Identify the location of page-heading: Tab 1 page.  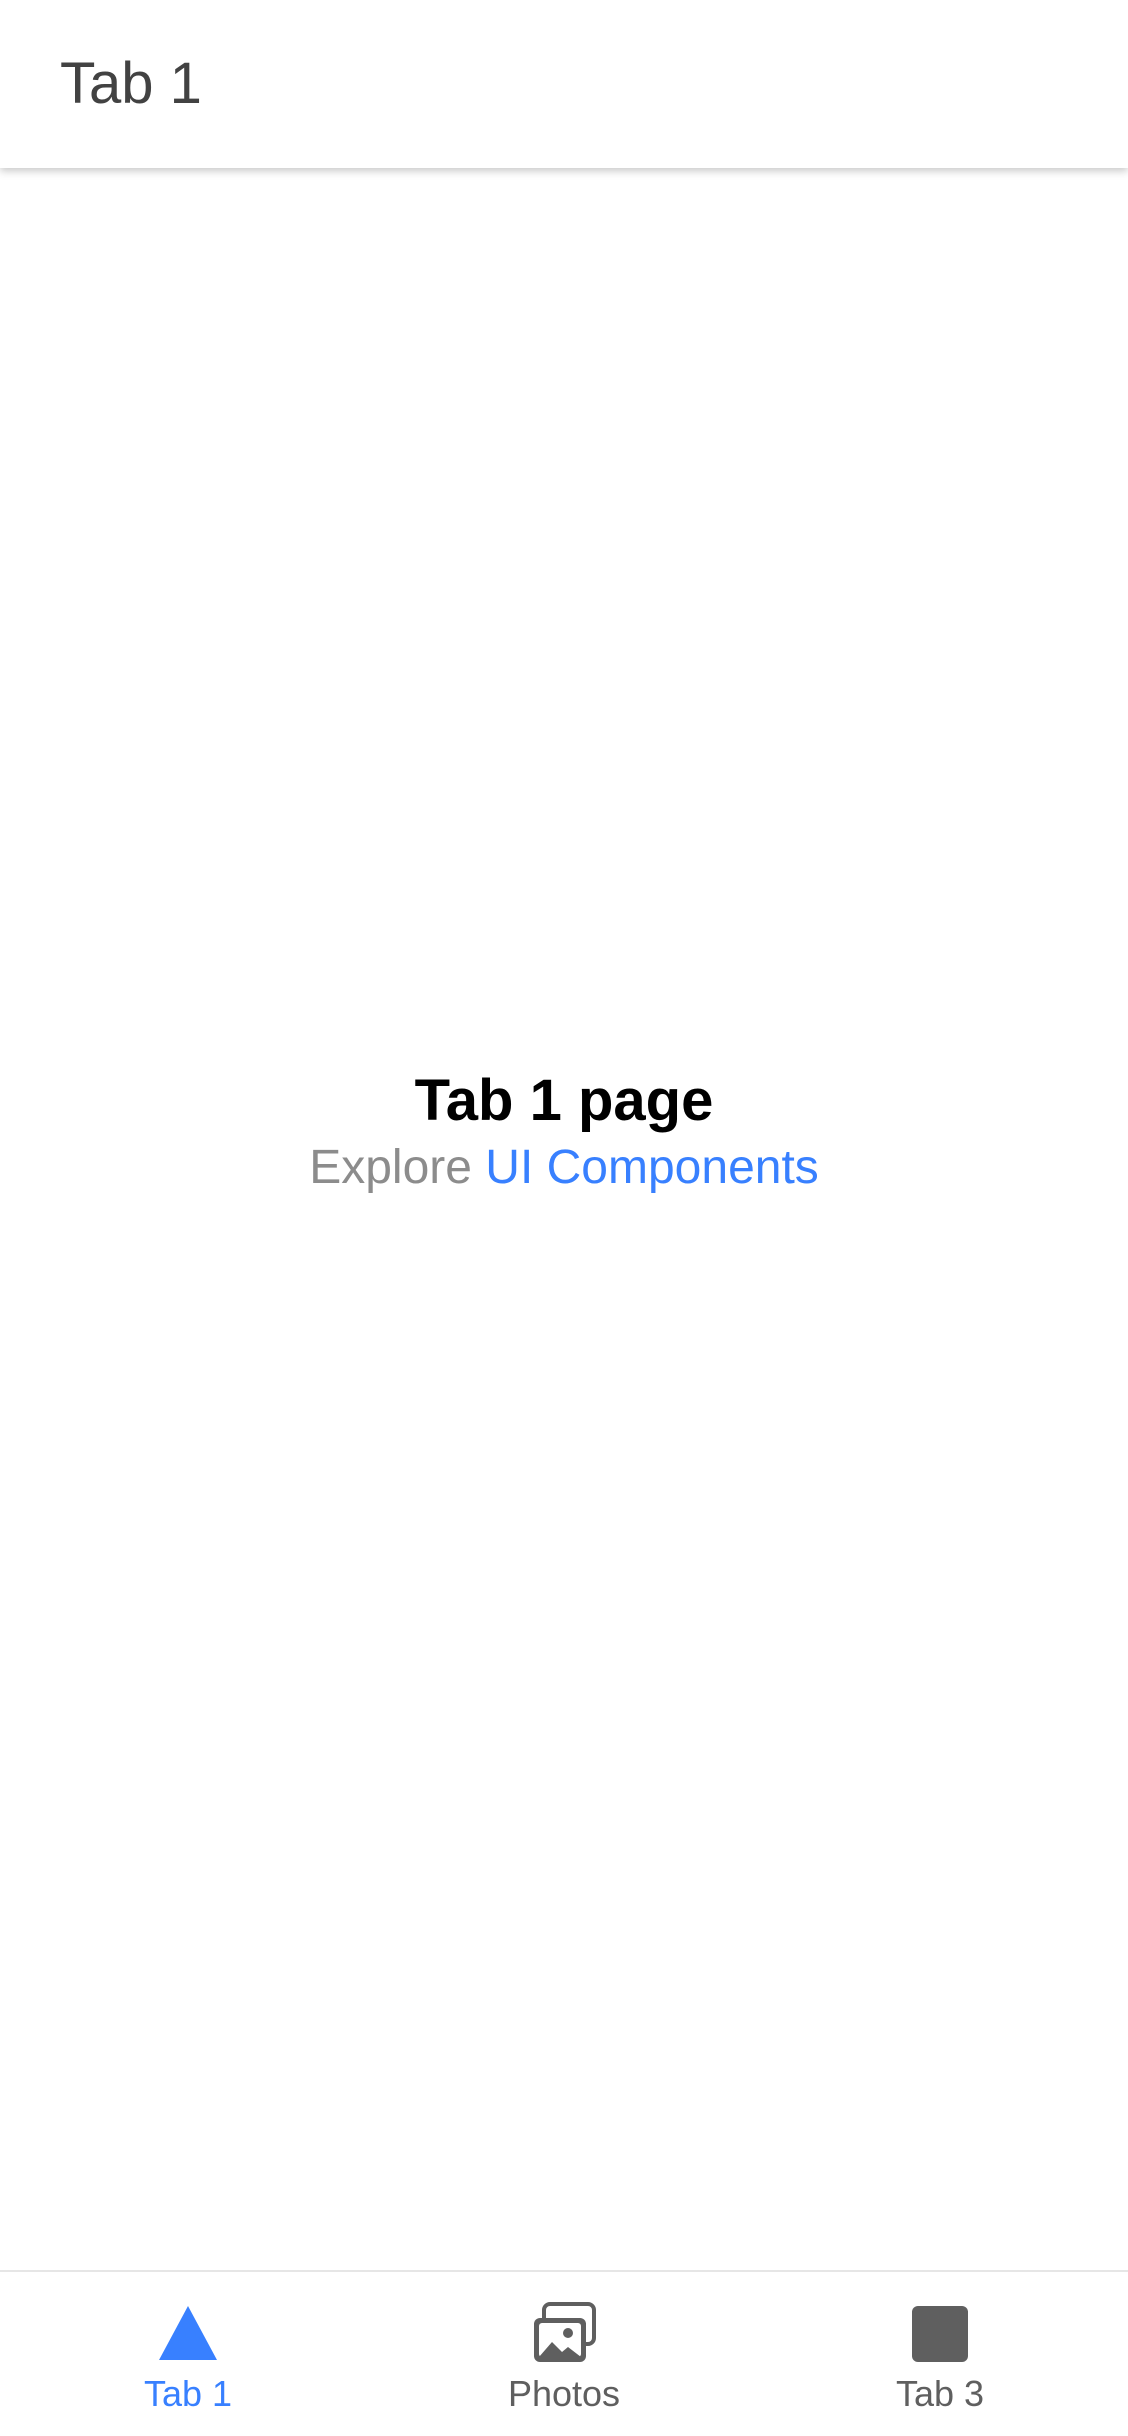
(564, 1100).